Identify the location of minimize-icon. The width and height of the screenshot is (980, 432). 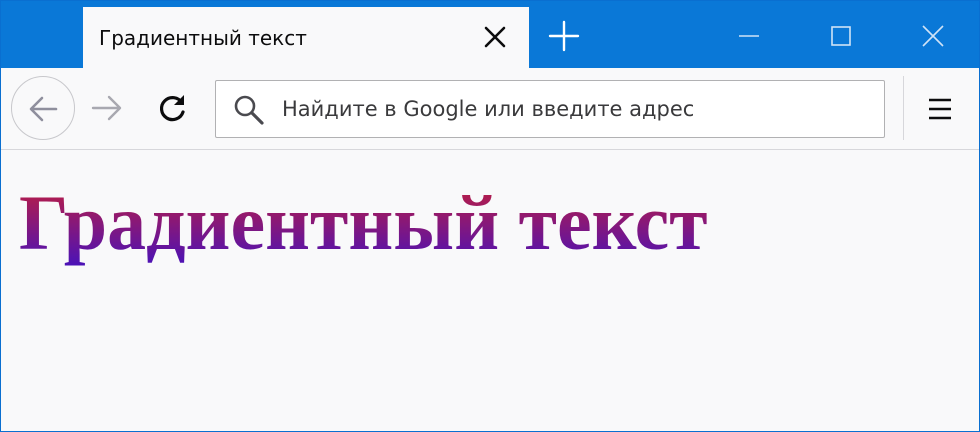
(749, 36).